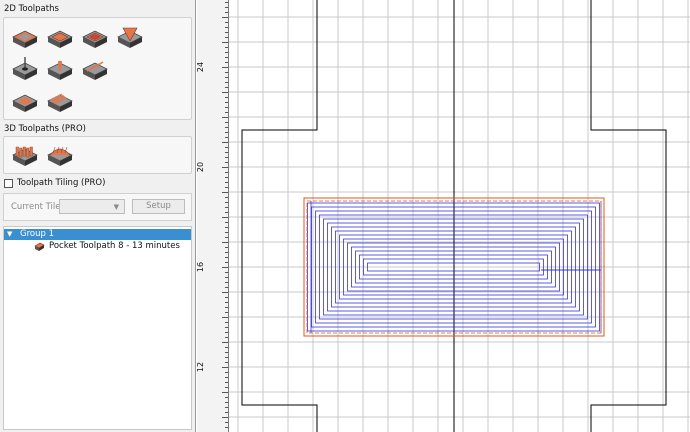 The image size is (690, 432). What do you see at coordinates (97, 234) in the screenshot?
I see `tree-group-row: ▼ Group 1` at bounding box center [97, 234].